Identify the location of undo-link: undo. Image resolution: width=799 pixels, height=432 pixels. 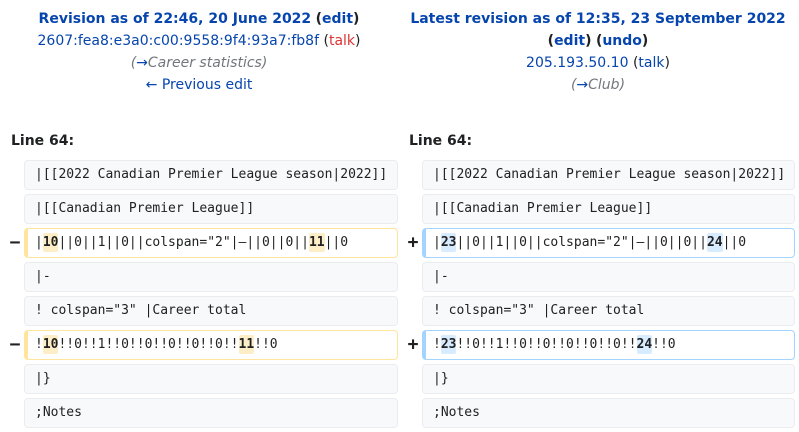
(622, 41).